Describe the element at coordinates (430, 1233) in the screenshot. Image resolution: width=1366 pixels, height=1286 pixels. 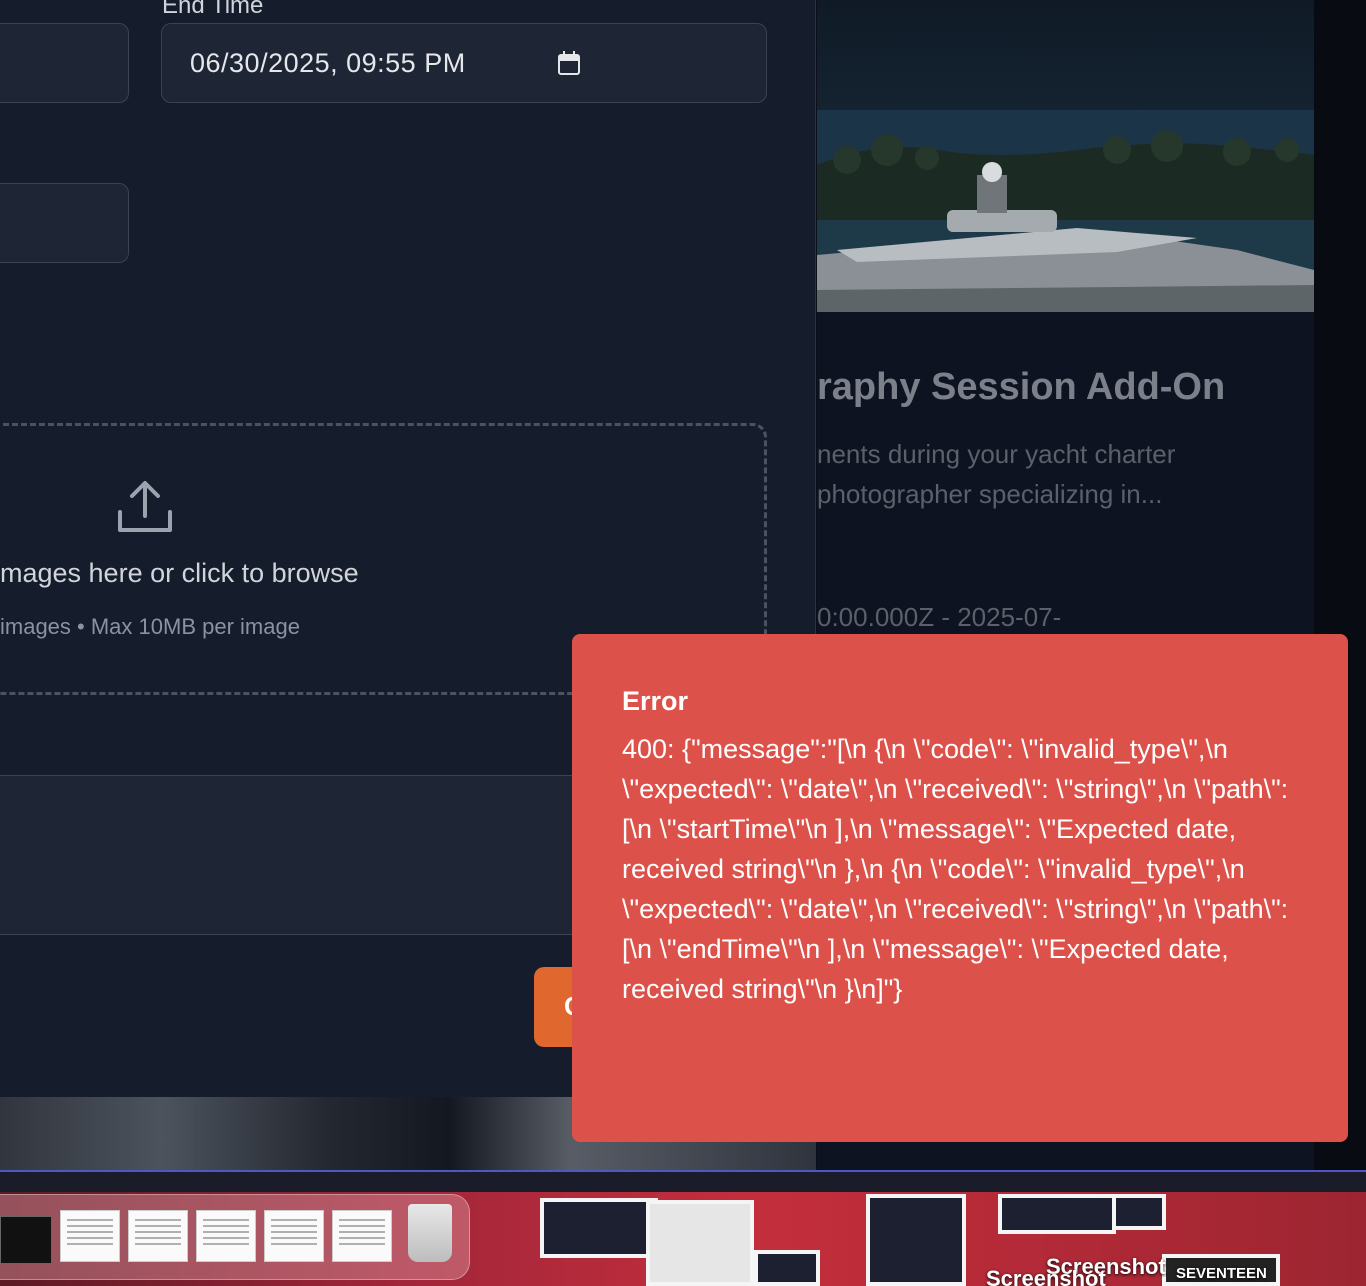
I see `trash-icon` at that location.